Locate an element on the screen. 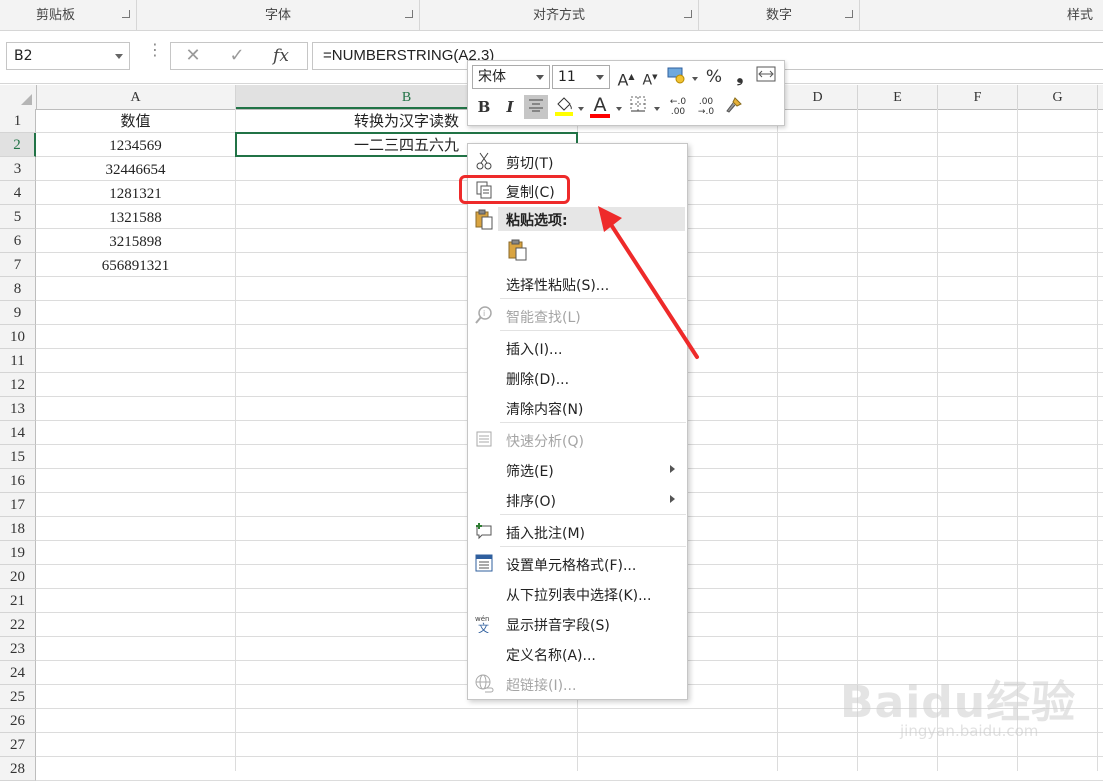 This screenshot has width=1103, height=781. row-header-8: 8 is located at coordinates (18, 289).